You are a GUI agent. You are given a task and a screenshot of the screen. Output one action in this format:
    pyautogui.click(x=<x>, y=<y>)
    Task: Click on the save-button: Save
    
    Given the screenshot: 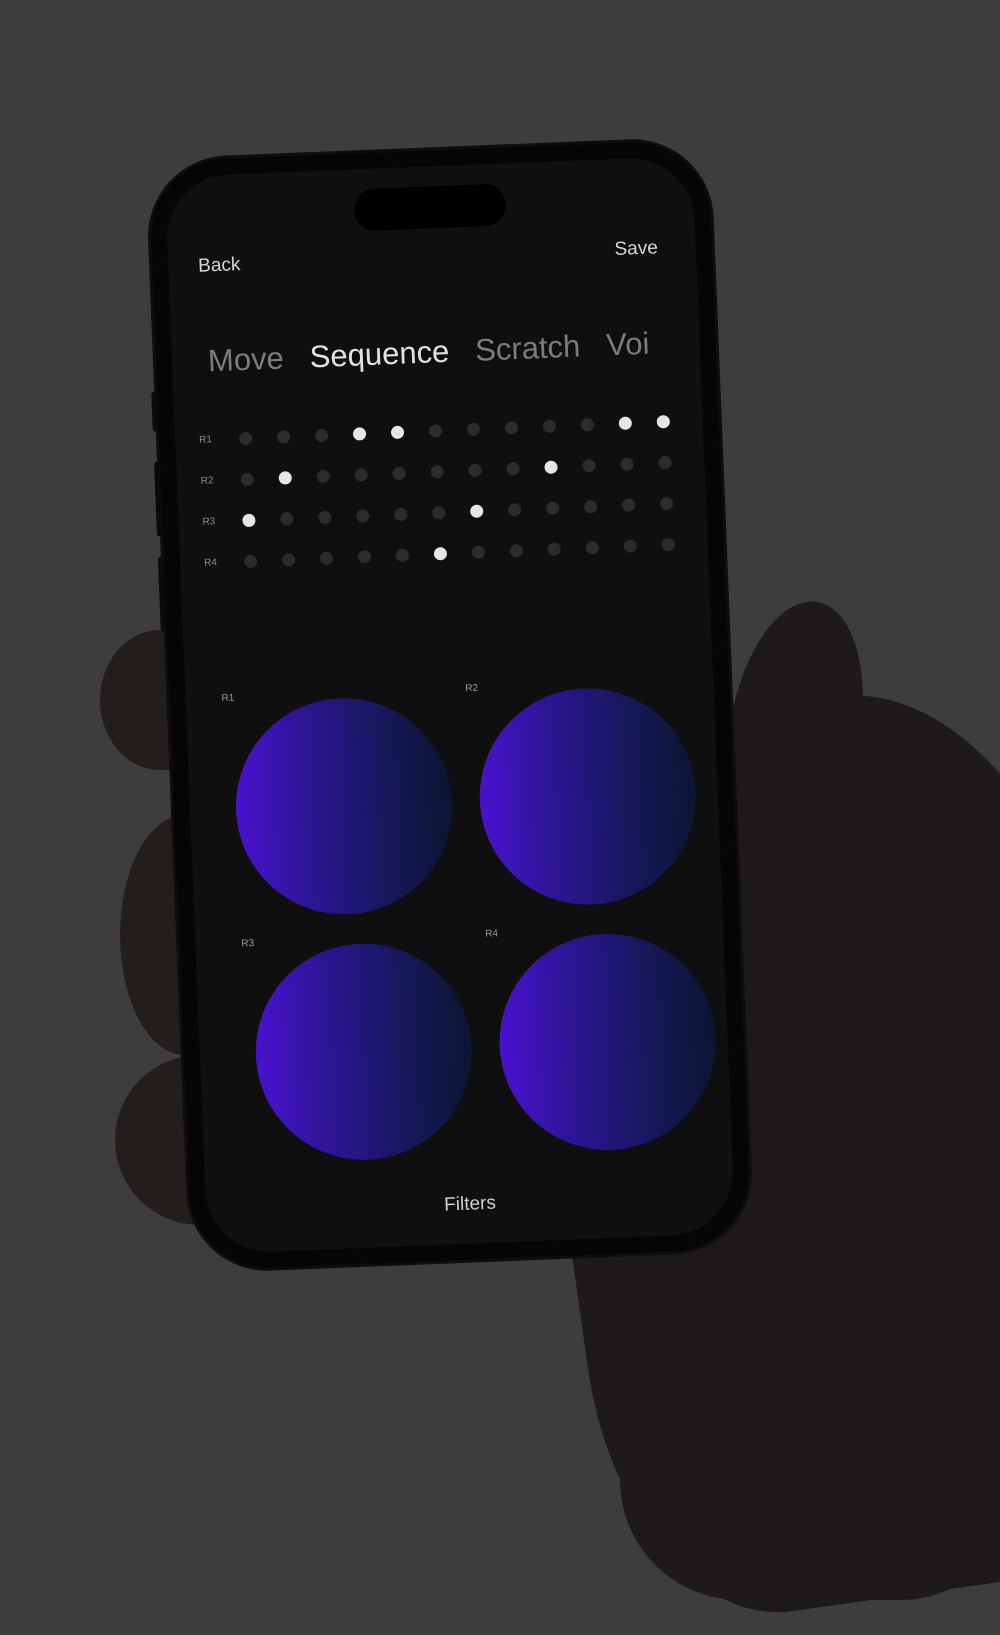 What is the action you would take?
    pyautogui.click(x=636, y=249)
    